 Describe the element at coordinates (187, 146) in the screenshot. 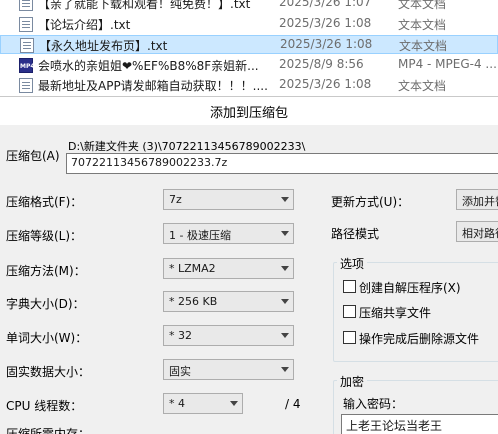

I see `archive-path: D:\新建文件夹 (3)\70722113456789002233\` at that location.